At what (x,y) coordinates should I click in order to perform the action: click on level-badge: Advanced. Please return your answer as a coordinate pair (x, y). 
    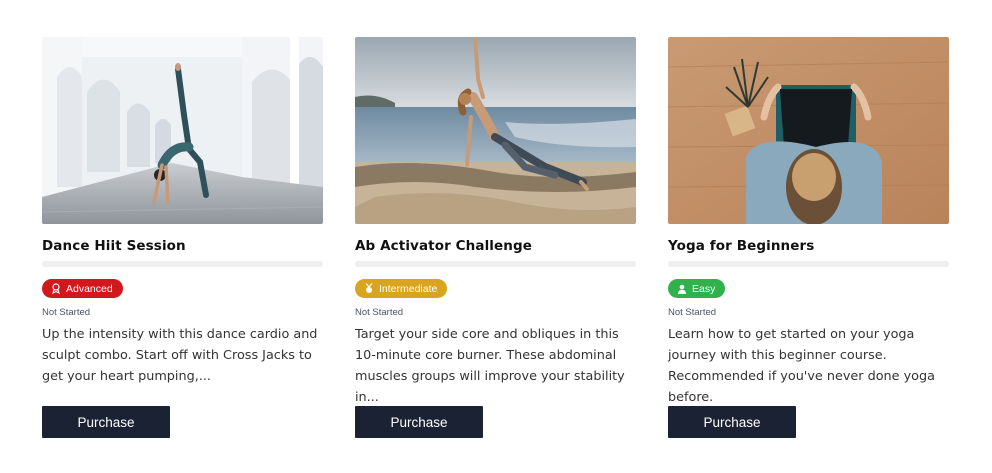
    Looking at the image, I should click on (82, 288).